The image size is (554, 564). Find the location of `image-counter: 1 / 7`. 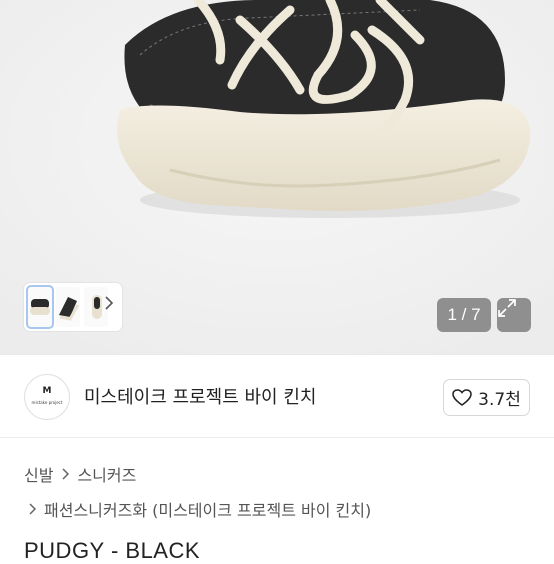

image-counter: 1 / 7 is located at coordinates (464, 315).